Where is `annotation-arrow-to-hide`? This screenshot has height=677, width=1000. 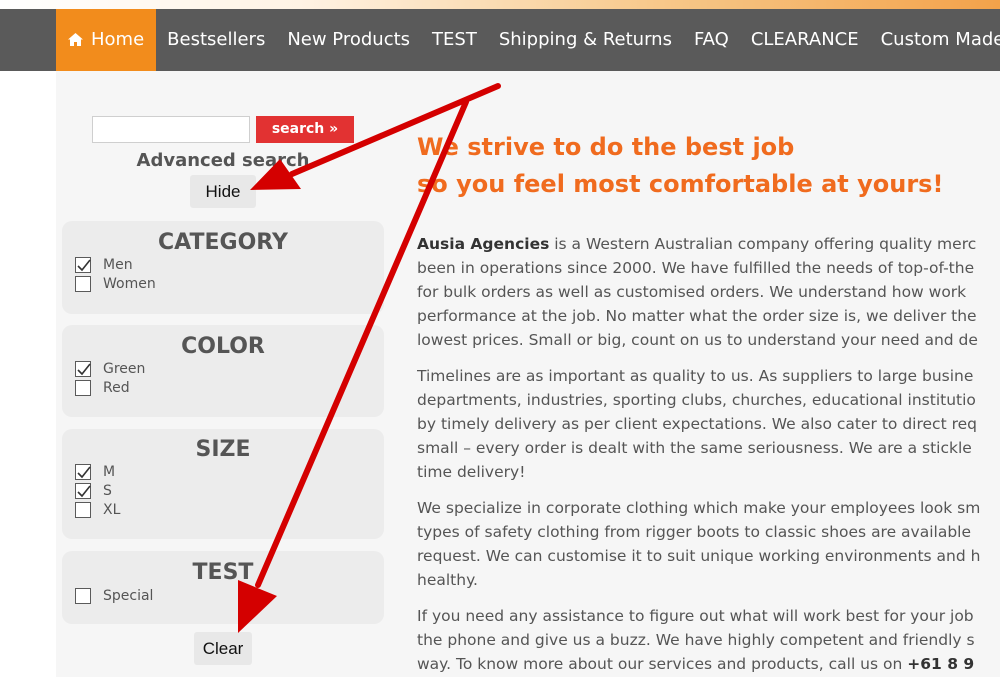 annotation-arrow-to-hide is located at coordinates (375, 136).